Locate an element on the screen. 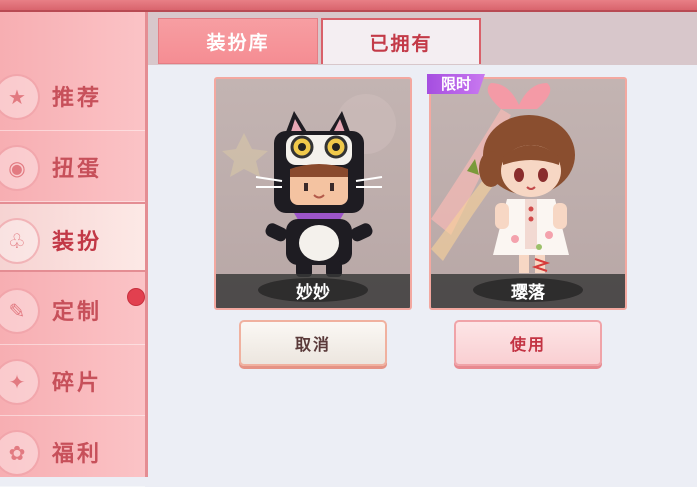  sidebar-item-outfit: ♧ 装扮 is located at coordinates (72, 237).